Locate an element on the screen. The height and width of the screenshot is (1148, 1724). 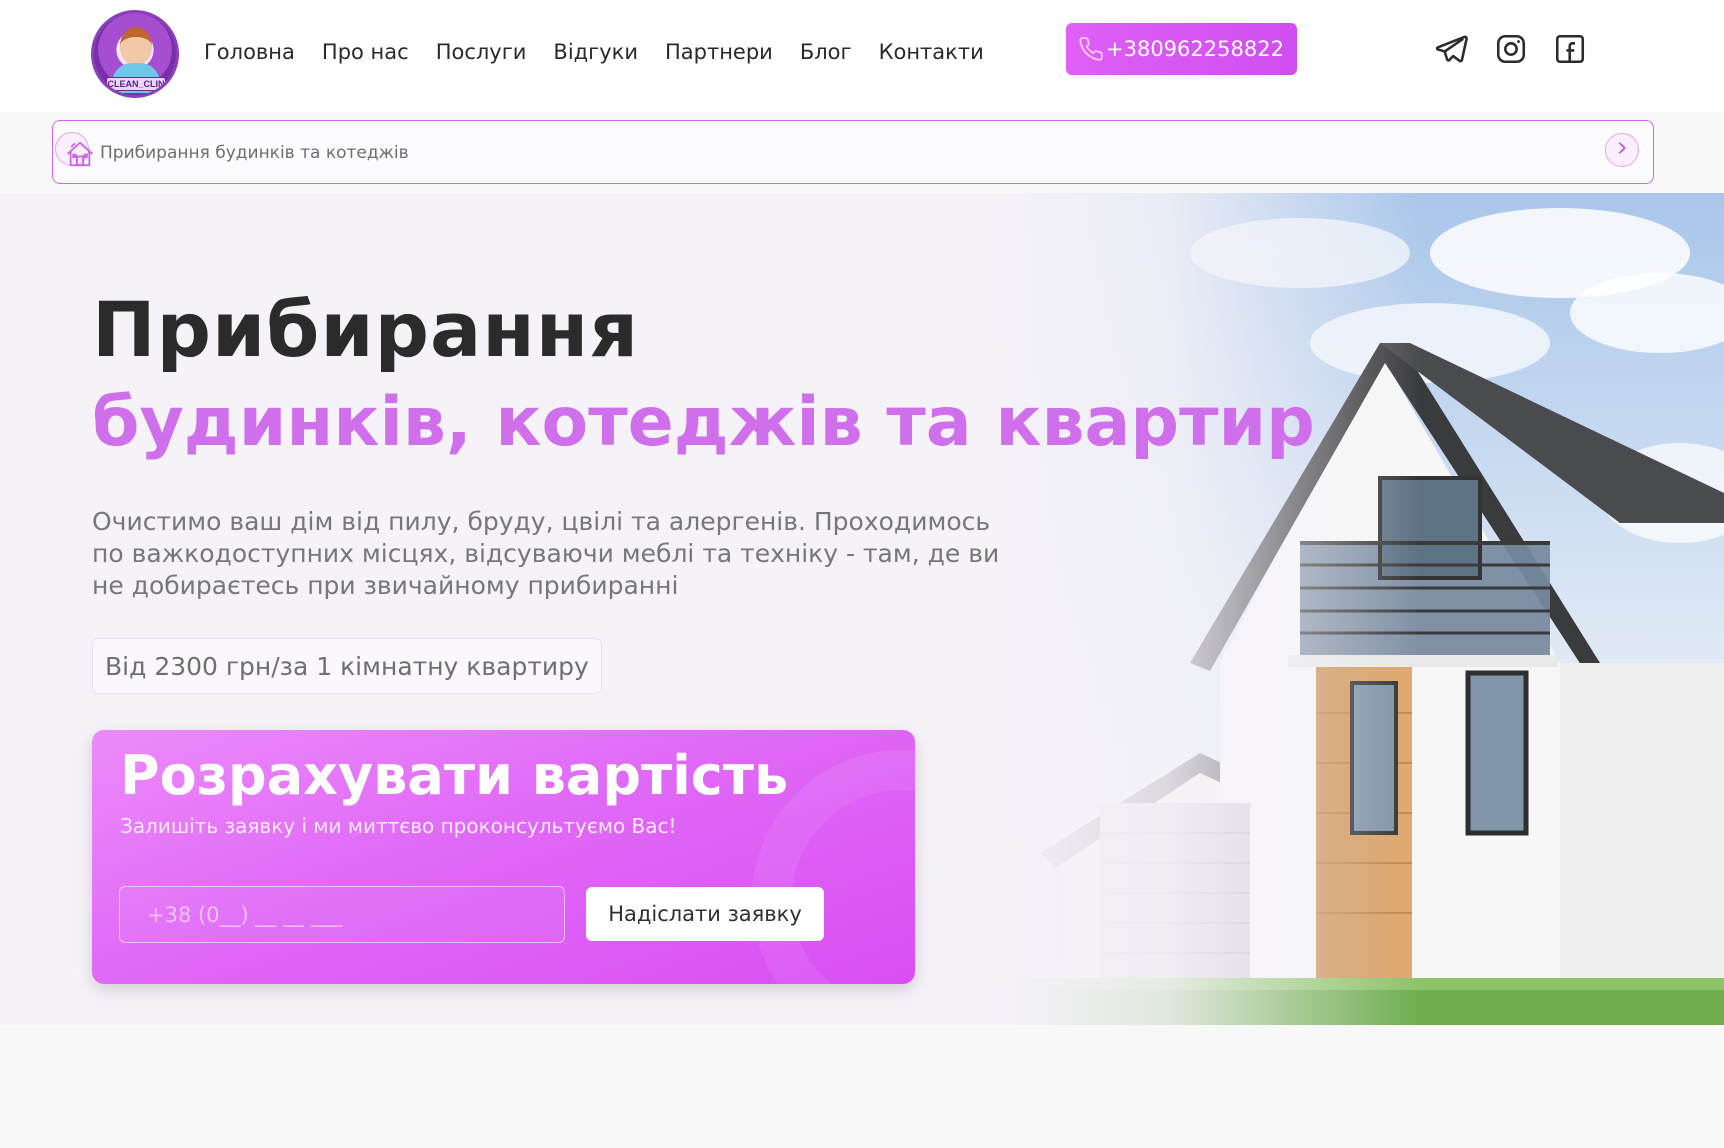
instagram-icon is located at coordinates (1511, 49).